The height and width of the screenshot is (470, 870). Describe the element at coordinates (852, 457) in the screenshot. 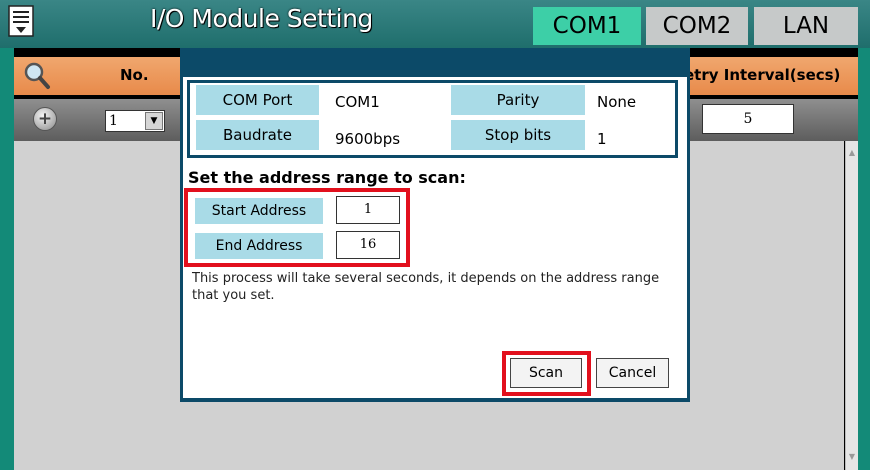

I see `scroll-down-icon: ▼` at that location.